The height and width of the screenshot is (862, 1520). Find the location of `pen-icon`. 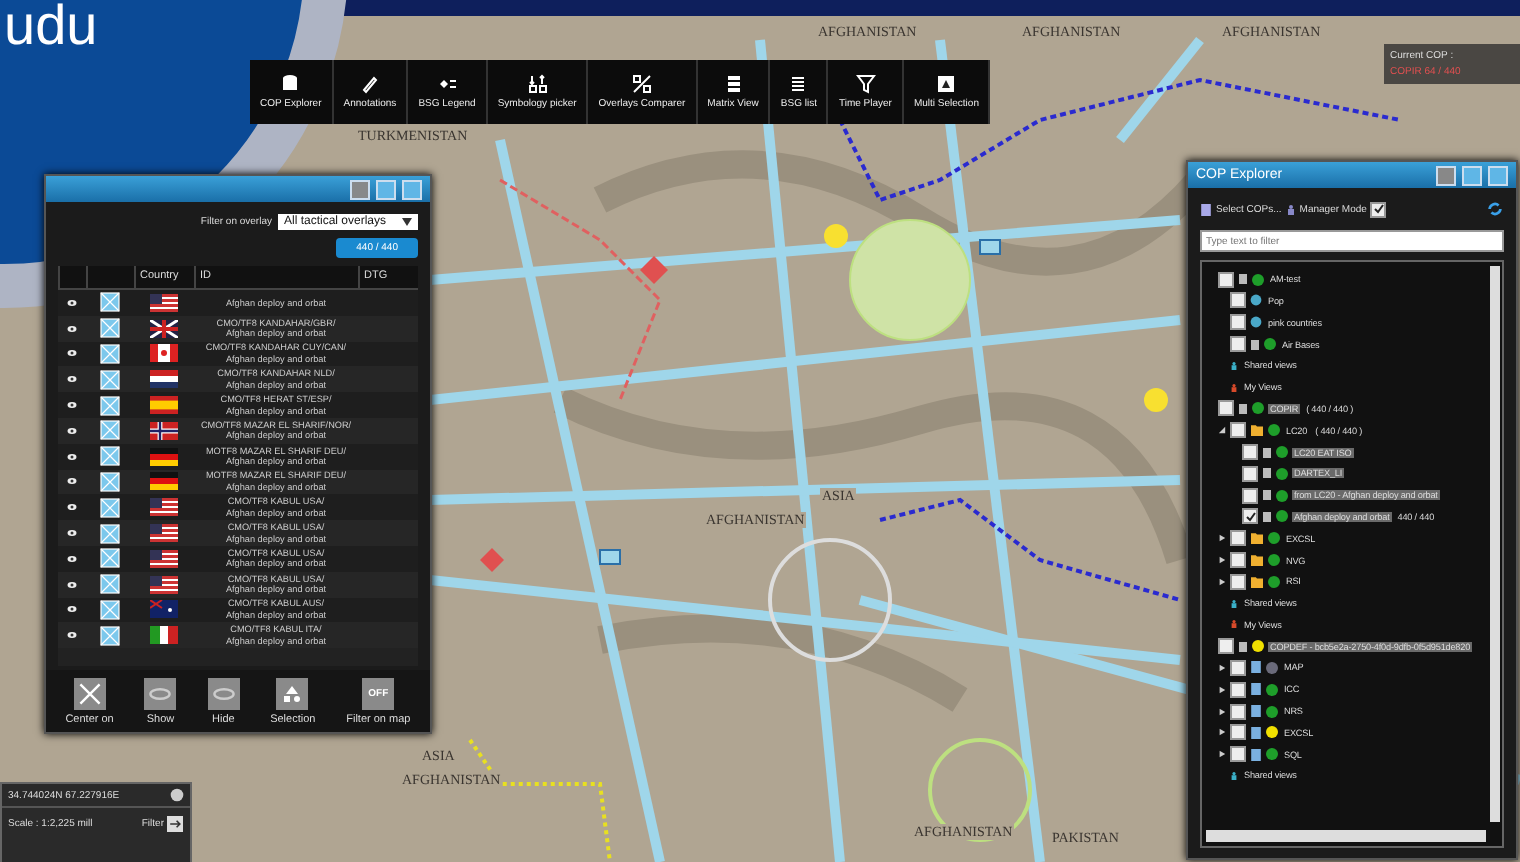

pen-icon is located at coordinates (369, 84).